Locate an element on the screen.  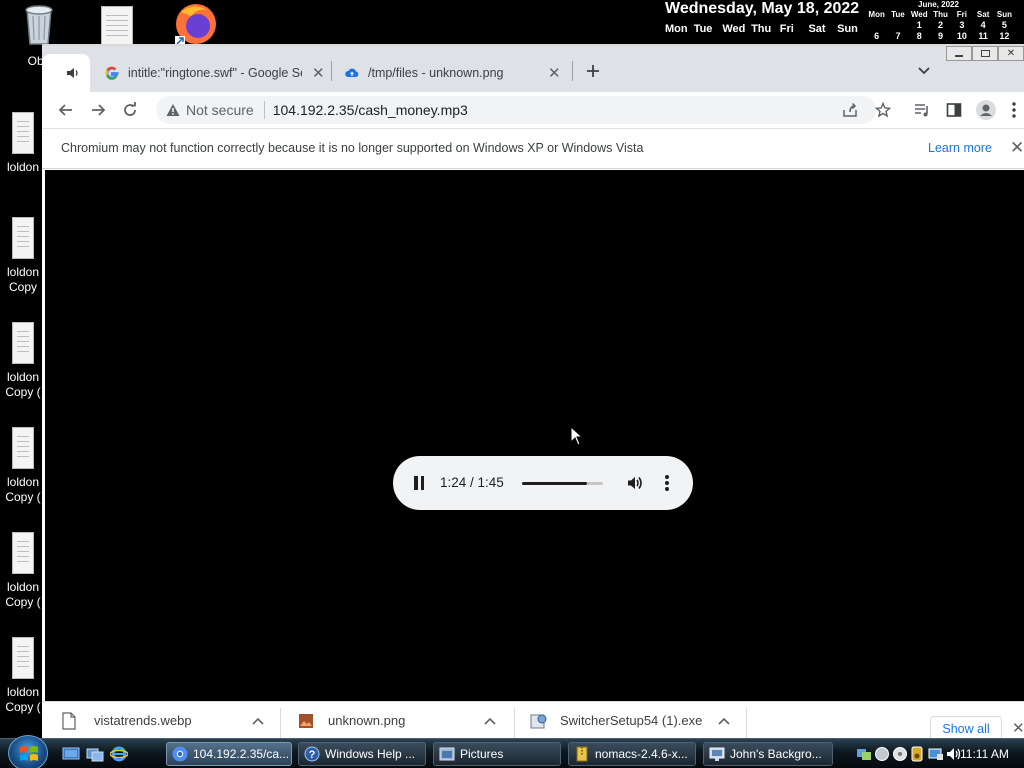
player-options-button is located at coordinates (667, 483).